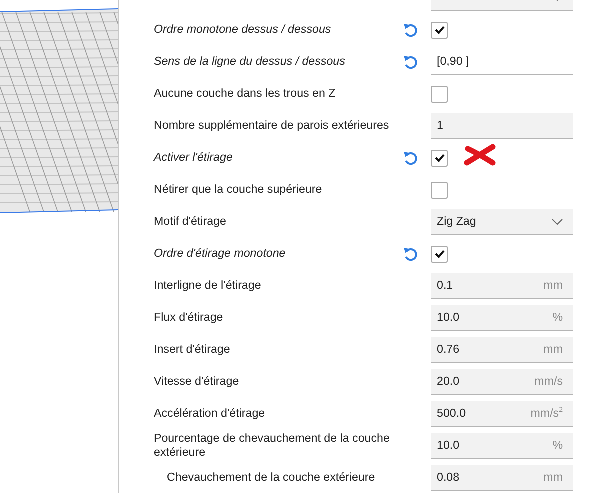 This screenshot has height=493, width=604. Describe the element at coordinates (220, 254) in the screenshot. I see `setting-label: Ordre d'étirage monotone` at that location.